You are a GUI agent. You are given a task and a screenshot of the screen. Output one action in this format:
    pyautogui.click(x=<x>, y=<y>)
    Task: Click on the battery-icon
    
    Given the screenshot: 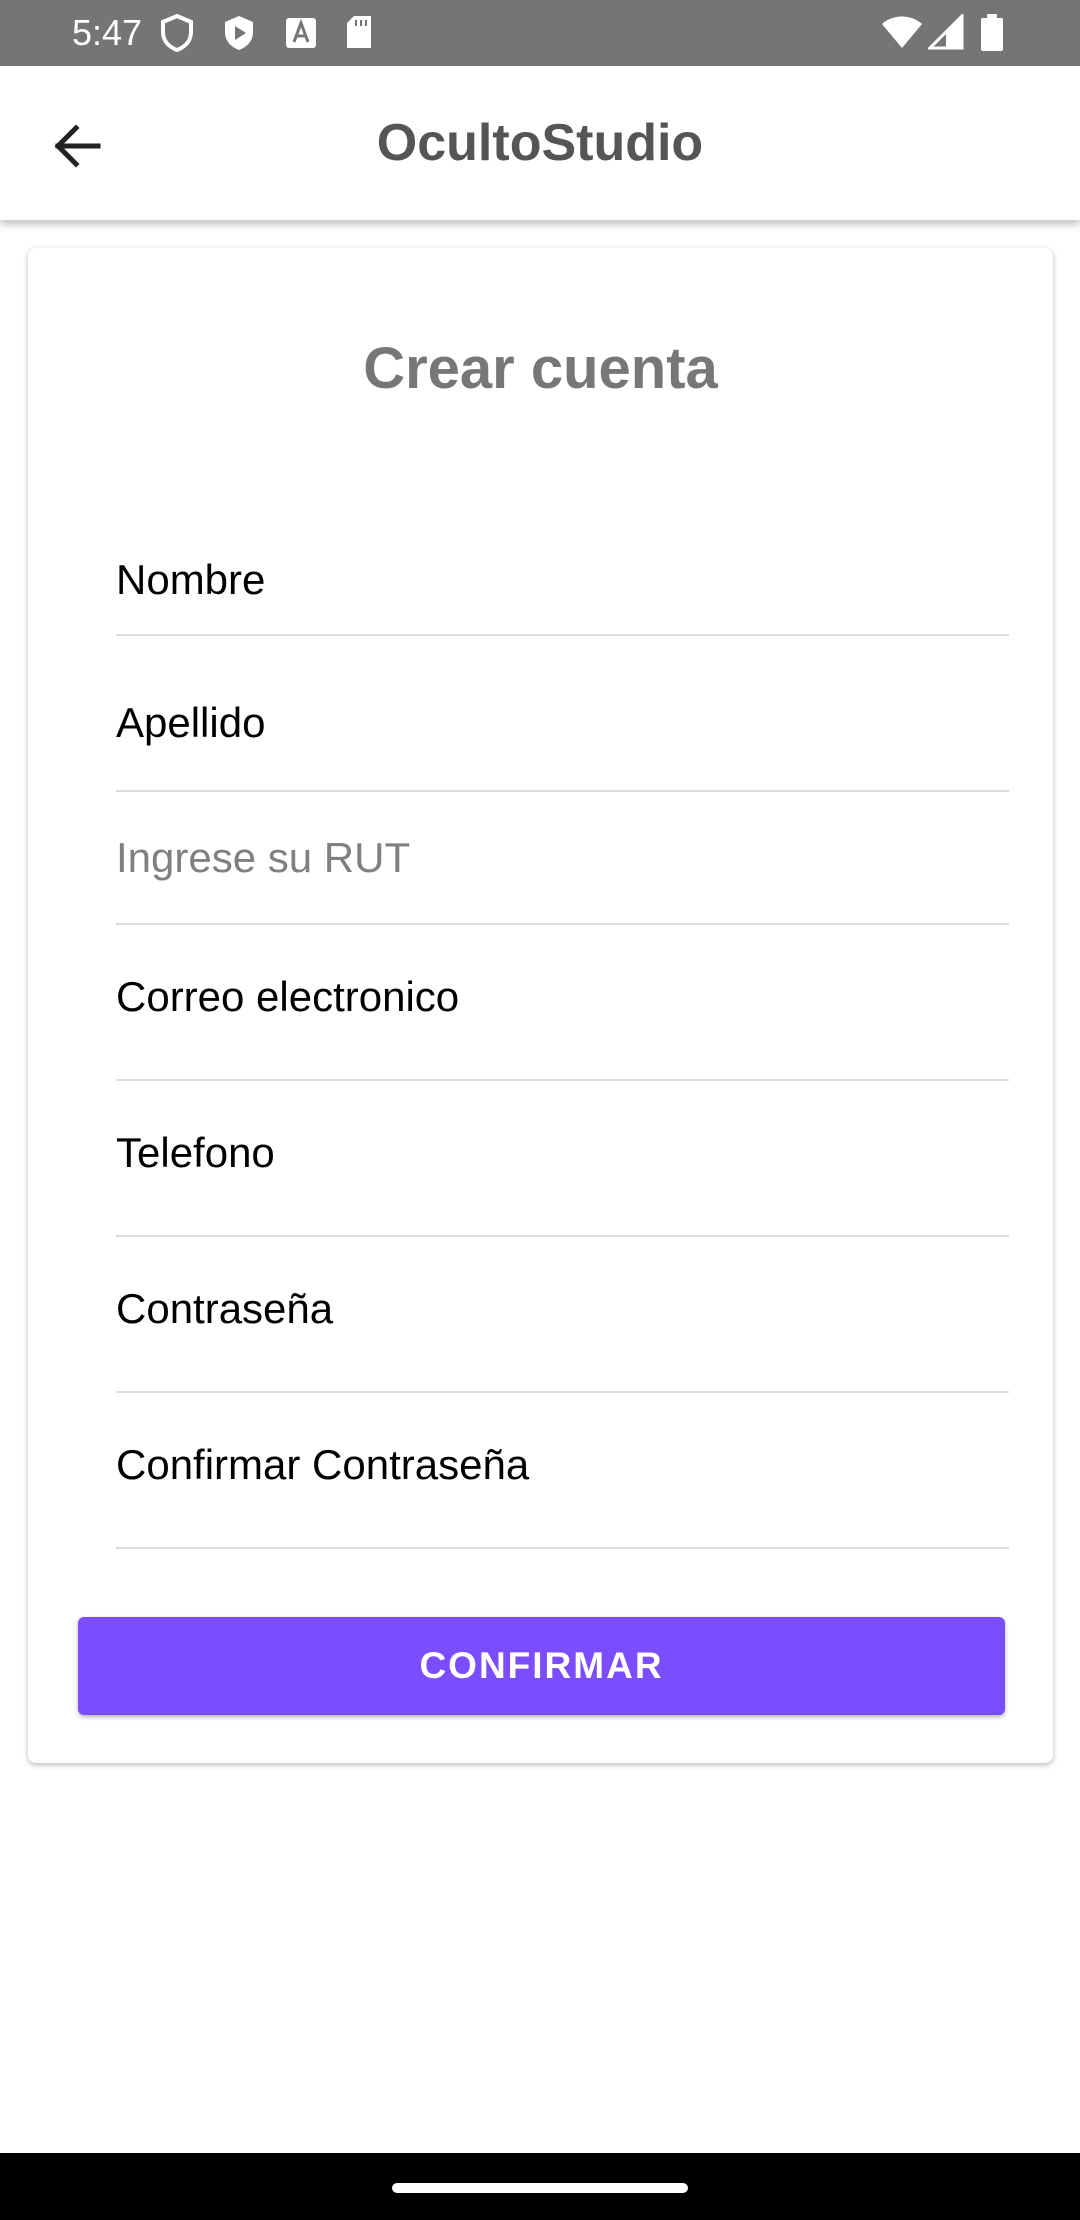 What is the action you would take?
    pyautogui.click(x=992, y=33)
    